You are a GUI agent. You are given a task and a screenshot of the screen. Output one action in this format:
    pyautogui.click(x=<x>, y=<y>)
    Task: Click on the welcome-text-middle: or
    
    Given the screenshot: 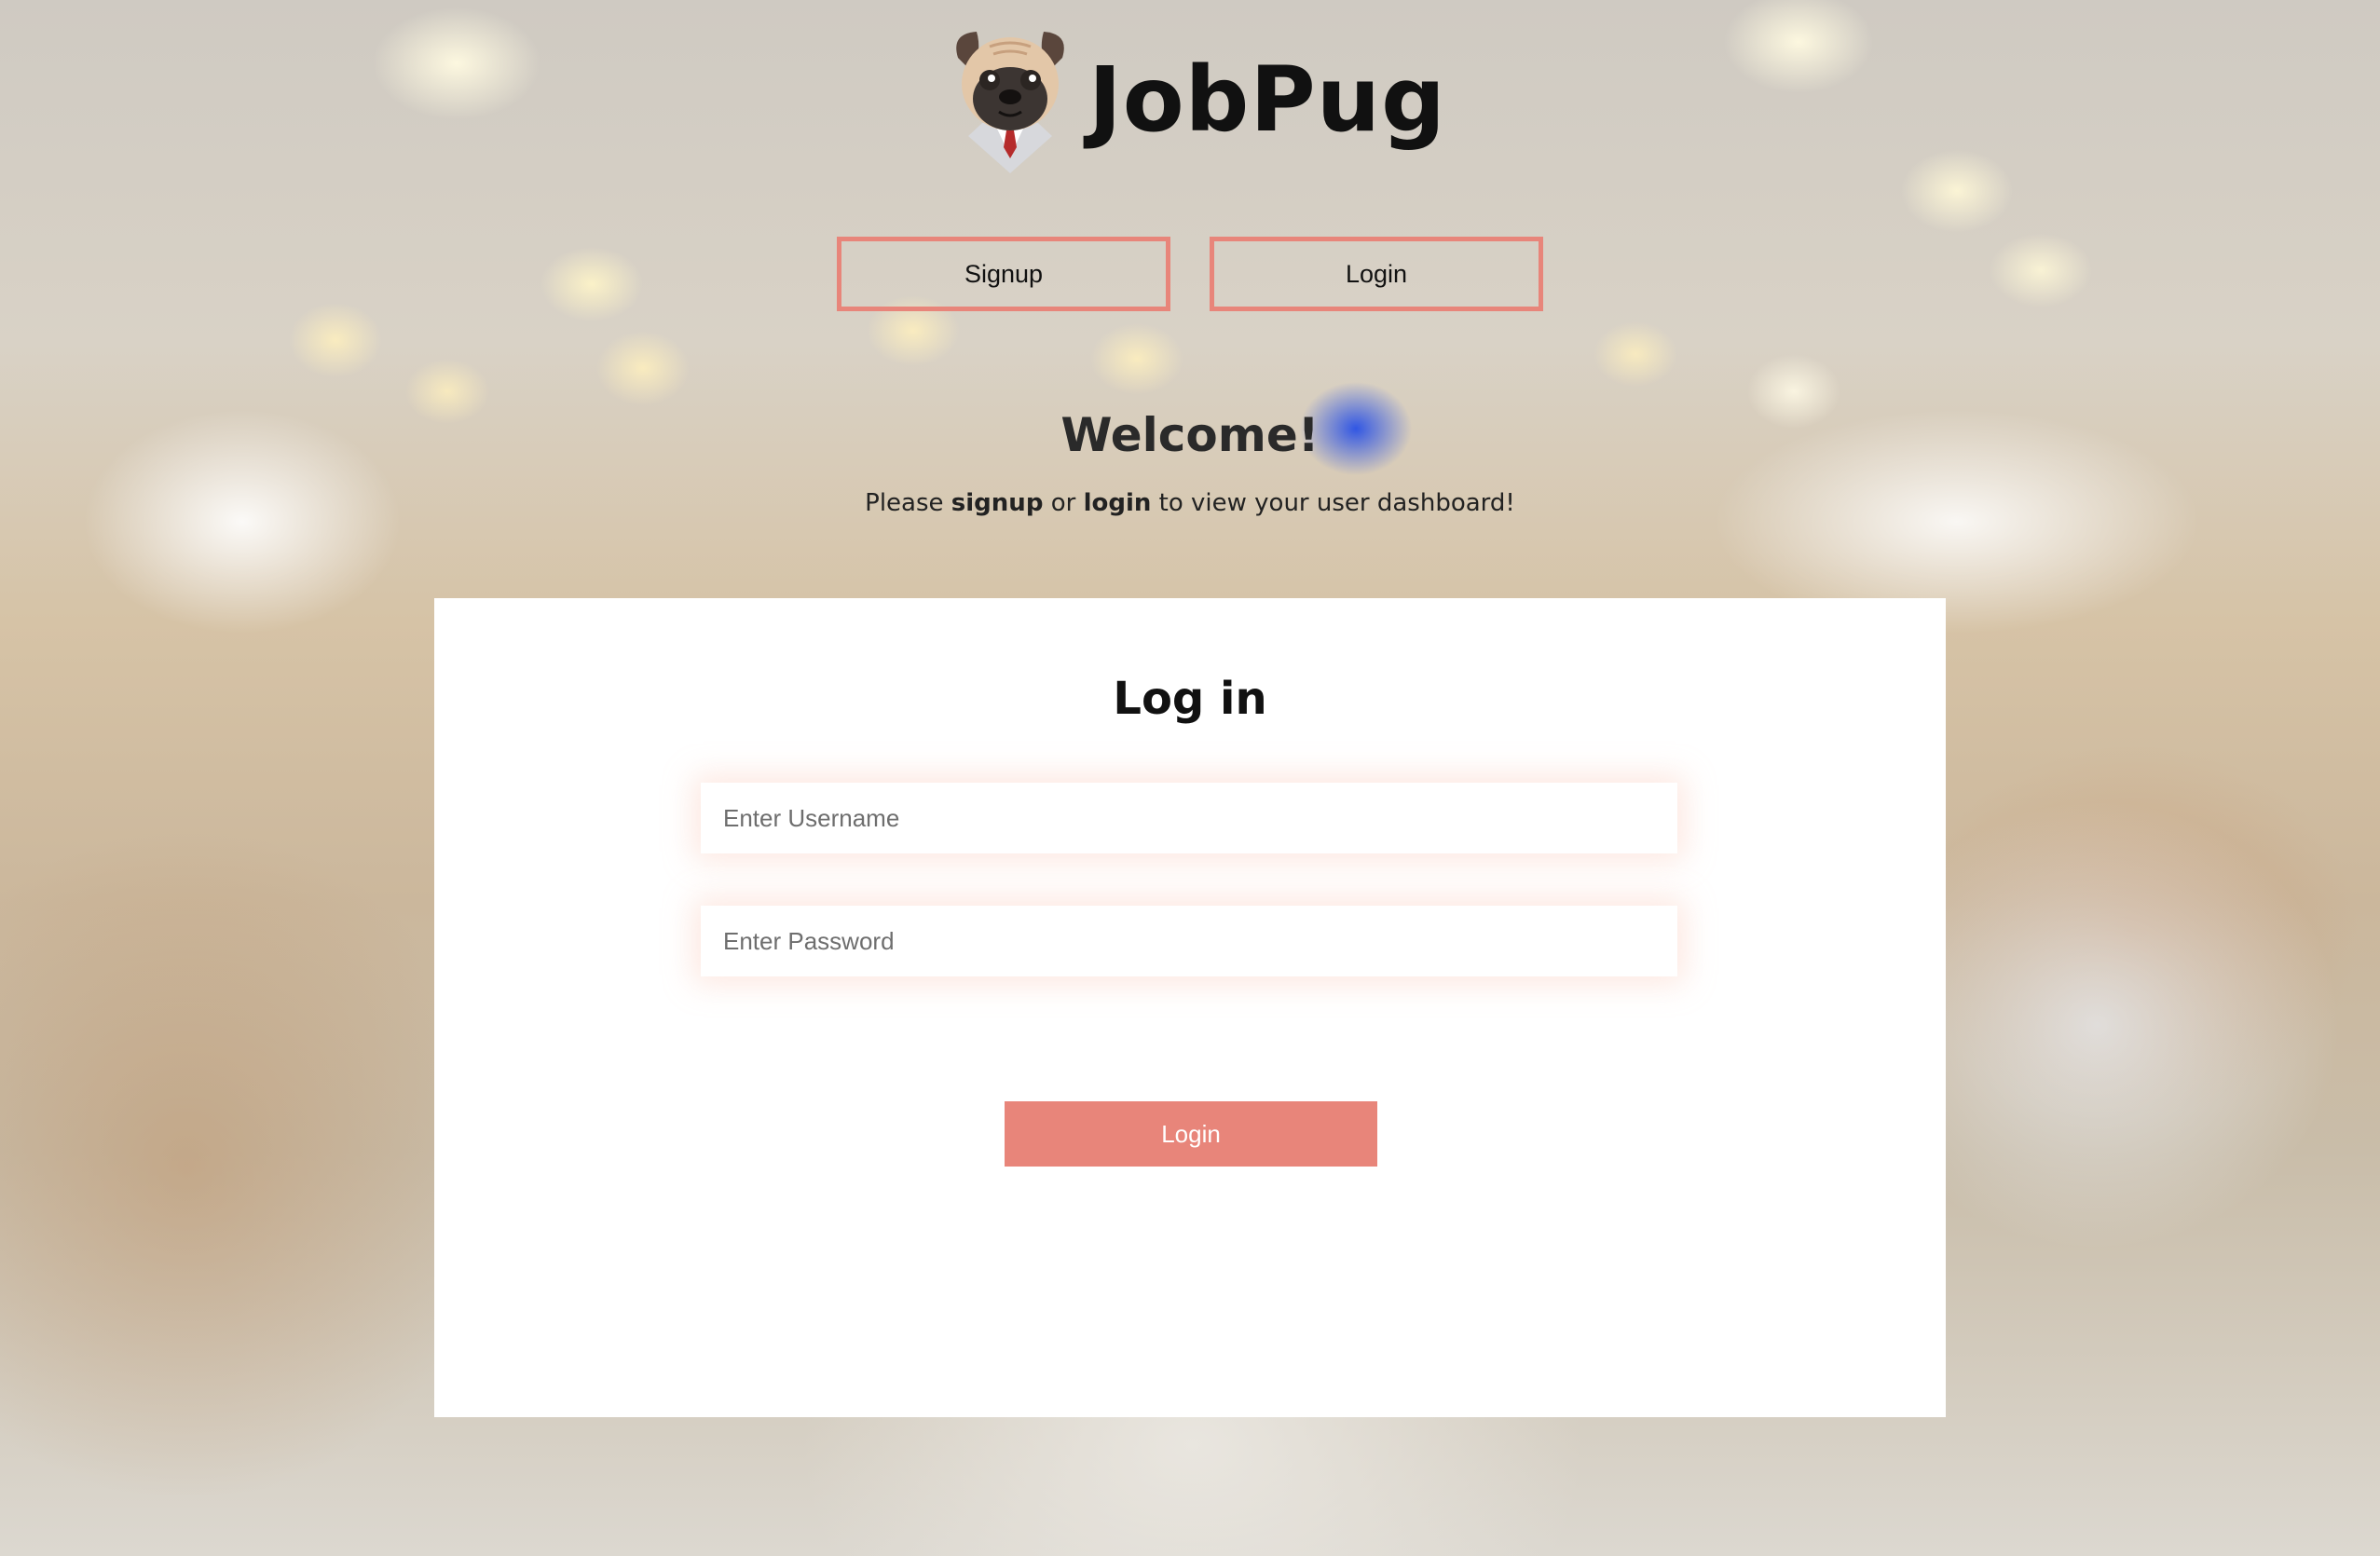 What is the action you would take?
    pyautogui.click(x=1063, y=503)
    